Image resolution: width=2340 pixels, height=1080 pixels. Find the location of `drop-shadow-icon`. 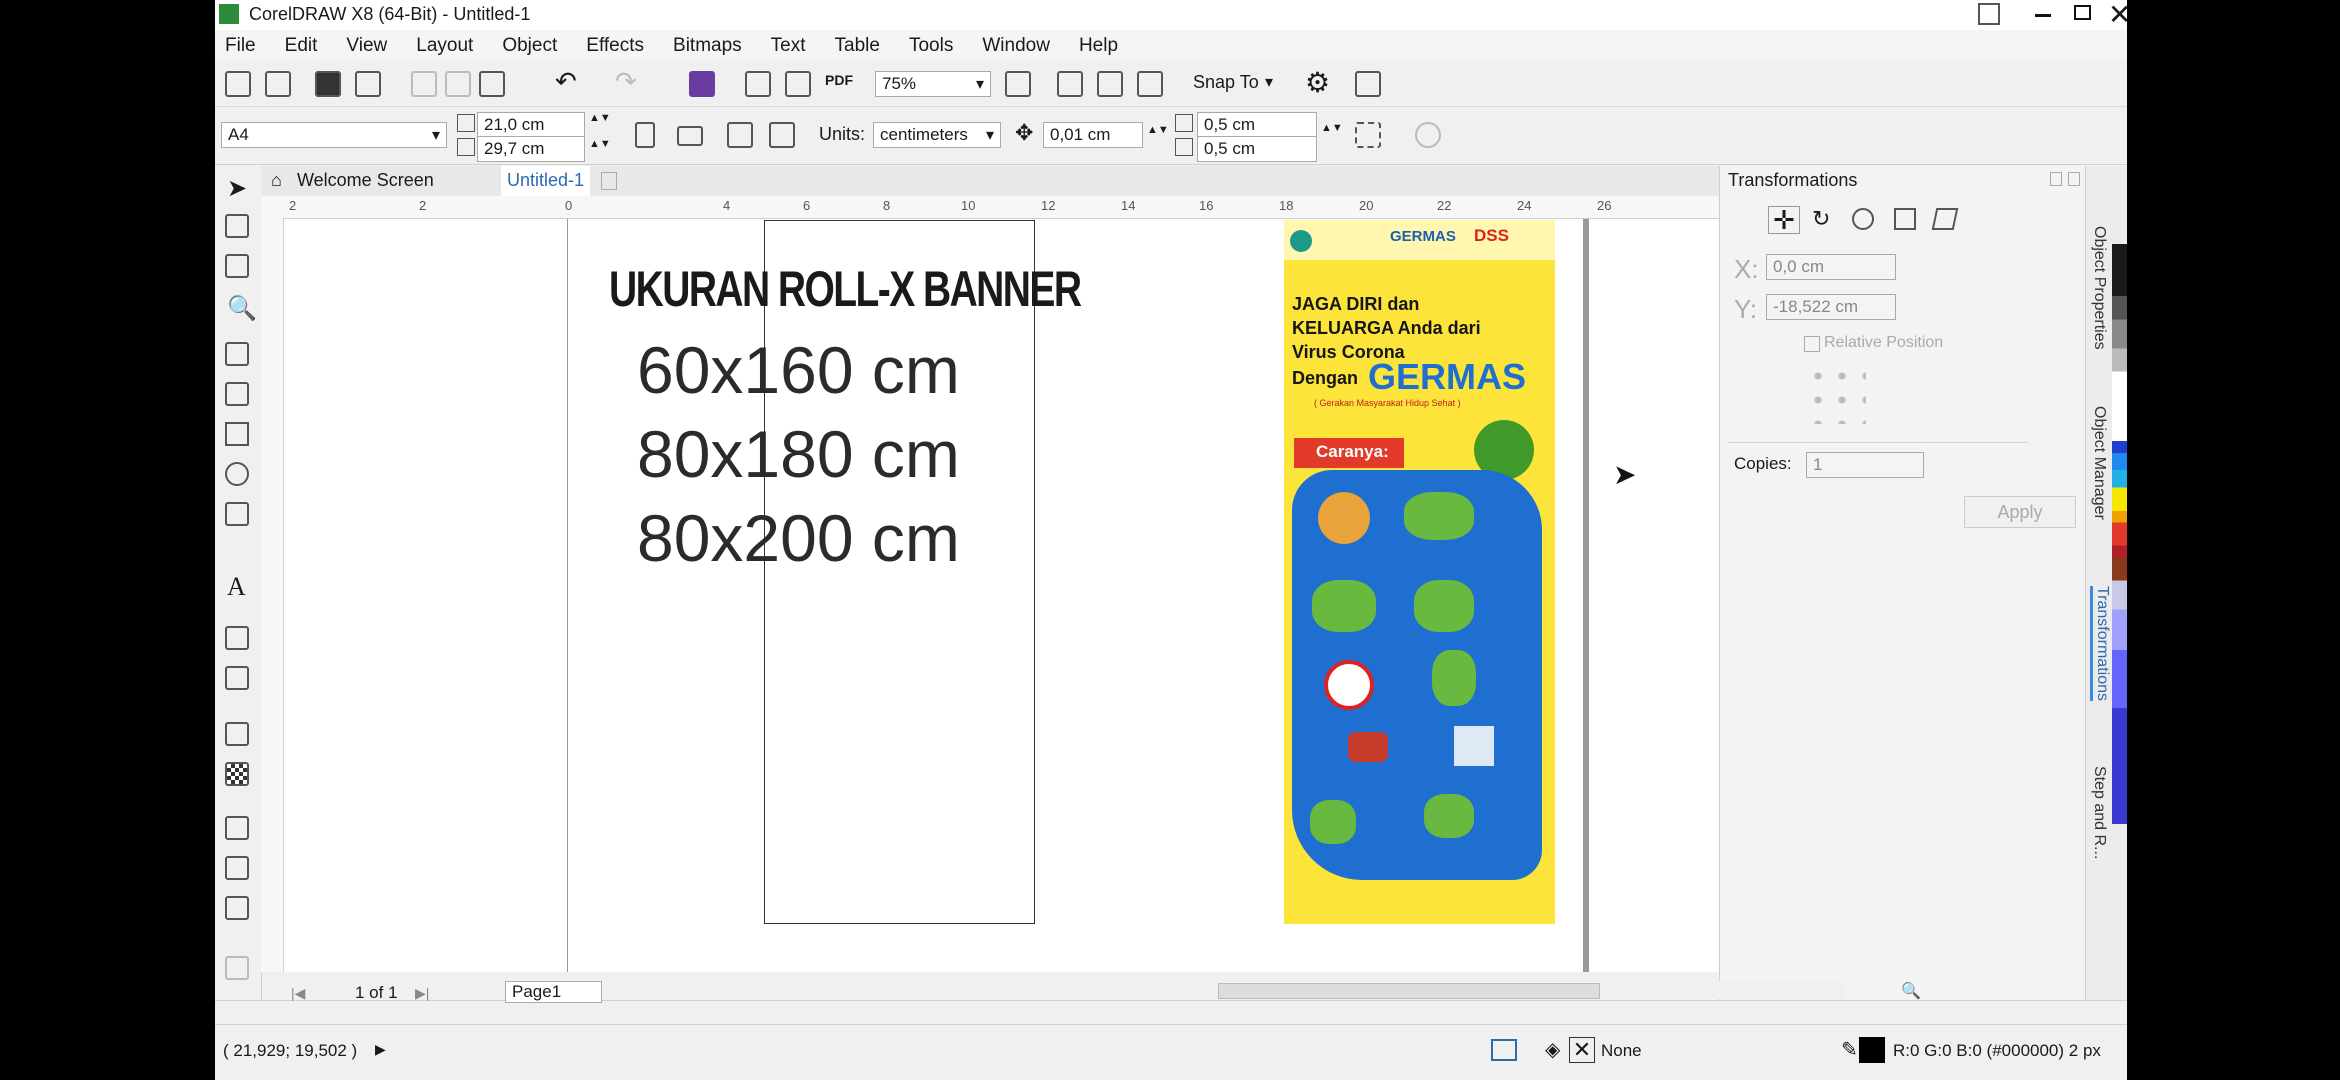

drop-shadow-icon is located at coordinates (237, 734).